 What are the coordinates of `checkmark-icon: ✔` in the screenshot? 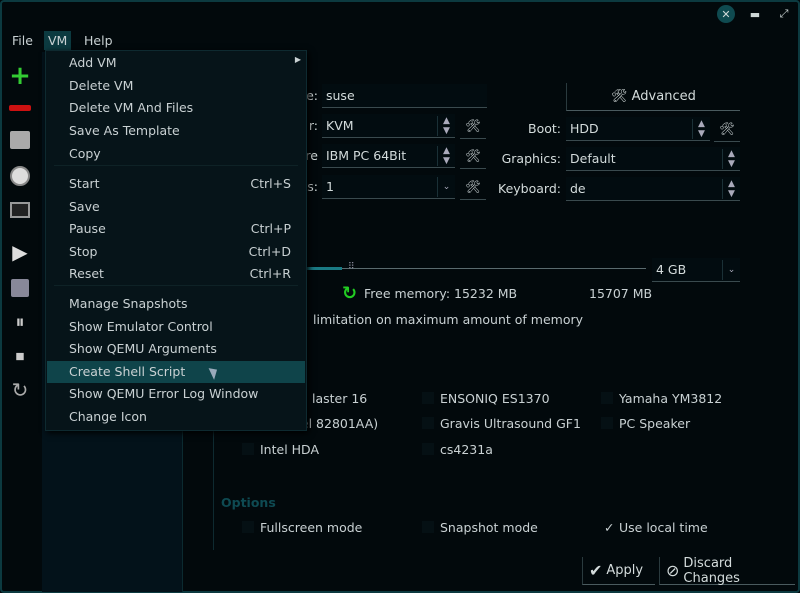 It's located at (596, 570).